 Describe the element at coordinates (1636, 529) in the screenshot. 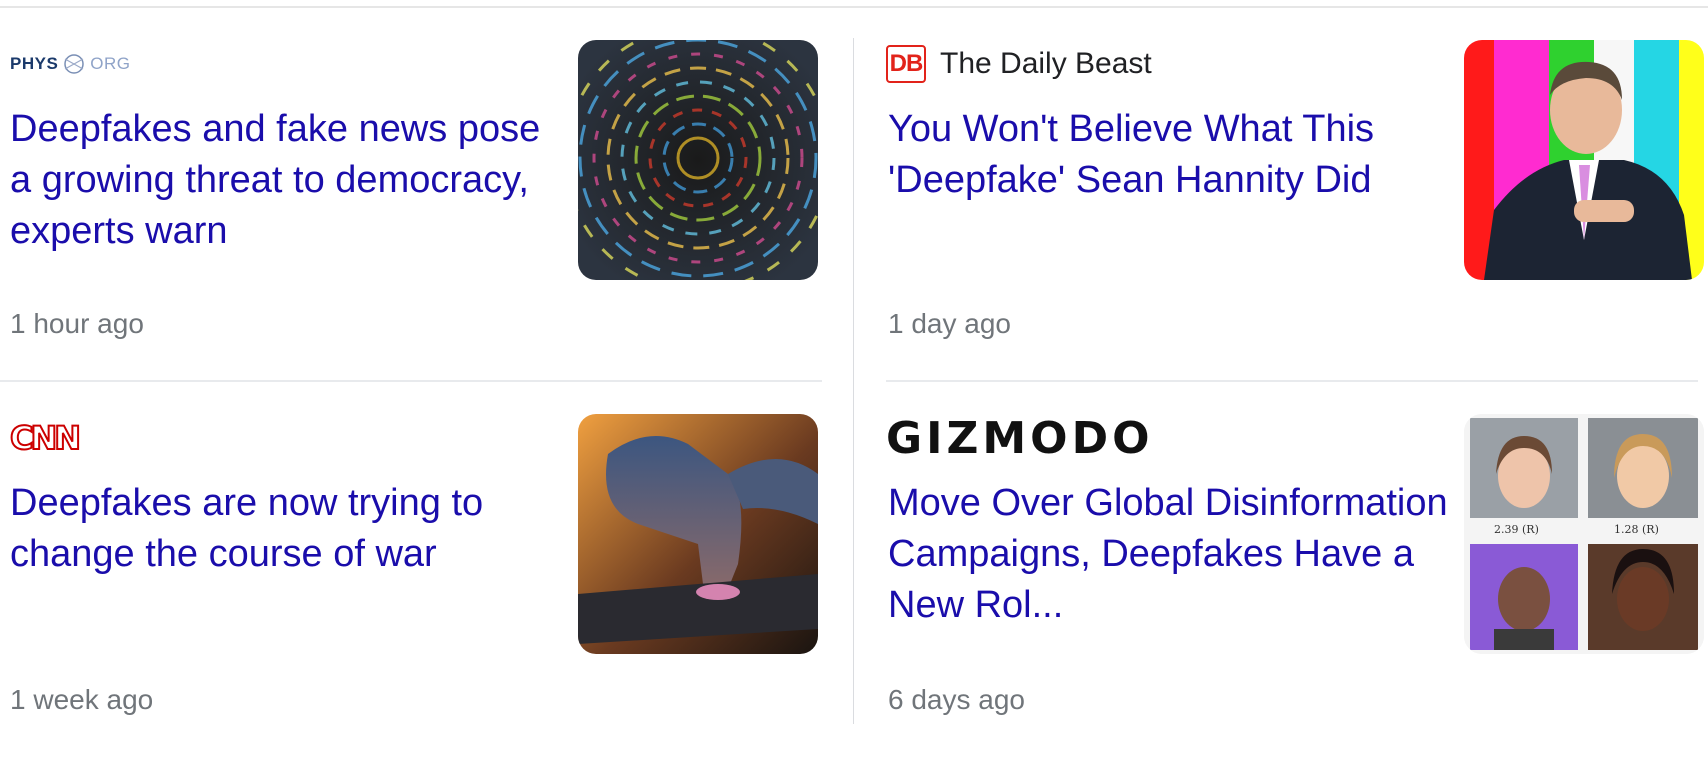

I see `faces-grid-label-2: 1.28 (R)` at that location.